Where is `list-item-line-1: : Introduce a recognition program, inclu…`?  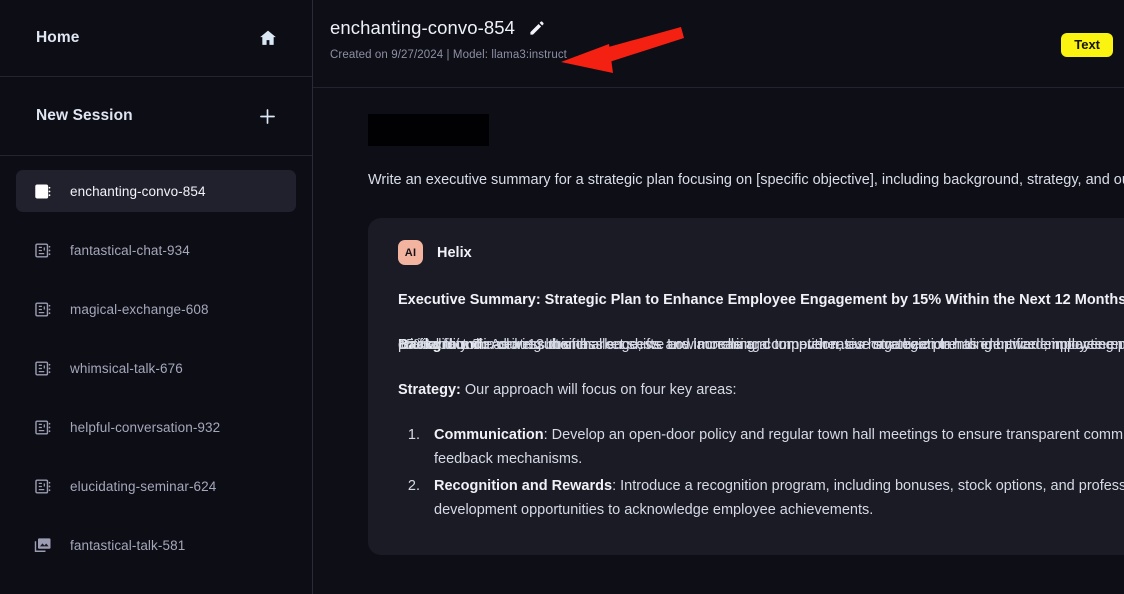 list-item-line-1: : Introduce a recognition program, inclu… is located at coordinates (868, 486).